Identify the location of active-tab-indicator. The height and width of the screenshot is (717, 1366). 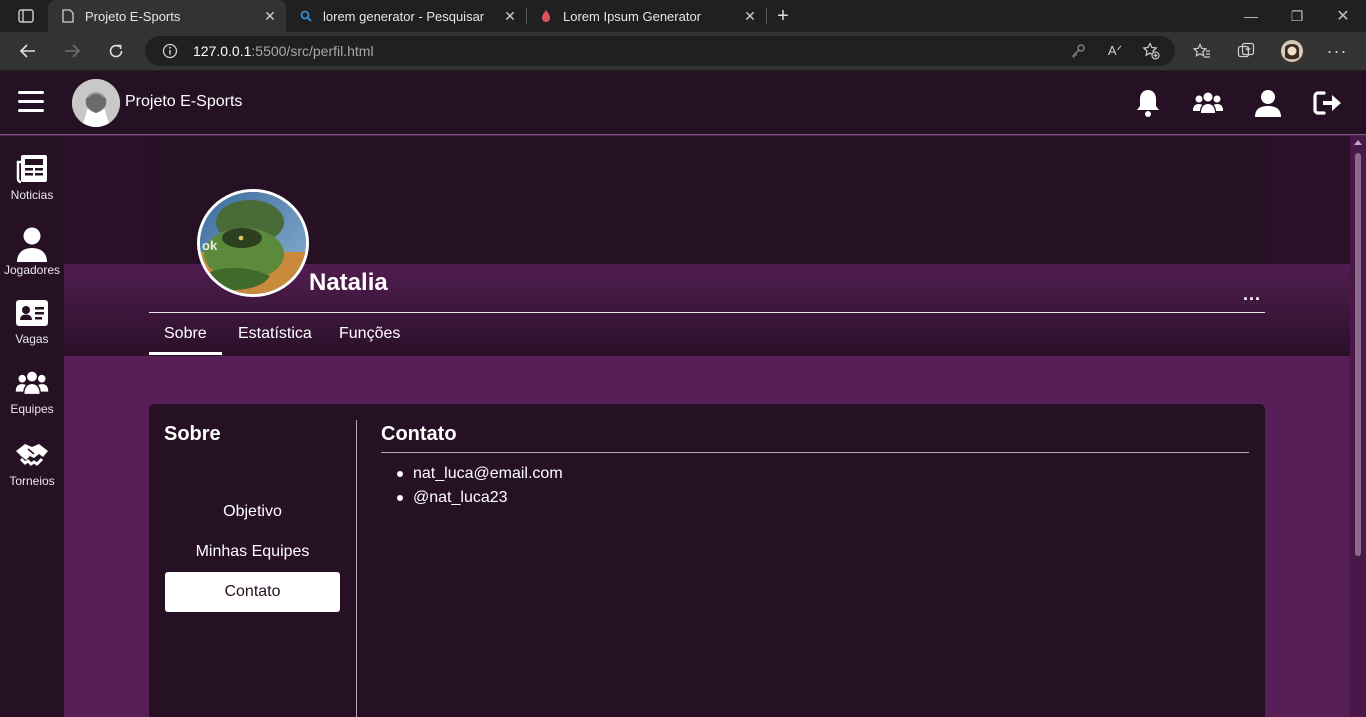
(185, 353).